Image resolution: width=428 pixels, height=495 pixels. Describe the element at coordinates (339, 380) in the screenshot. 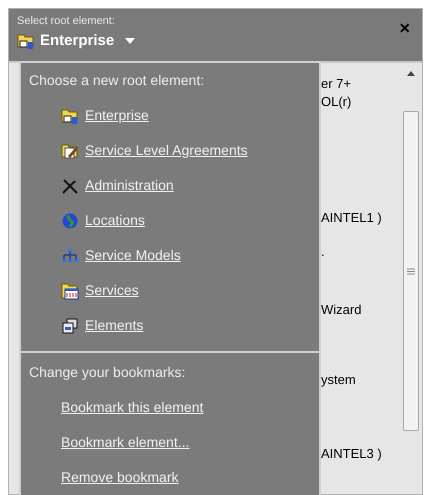

I see `tree-text: ystem` at that location.